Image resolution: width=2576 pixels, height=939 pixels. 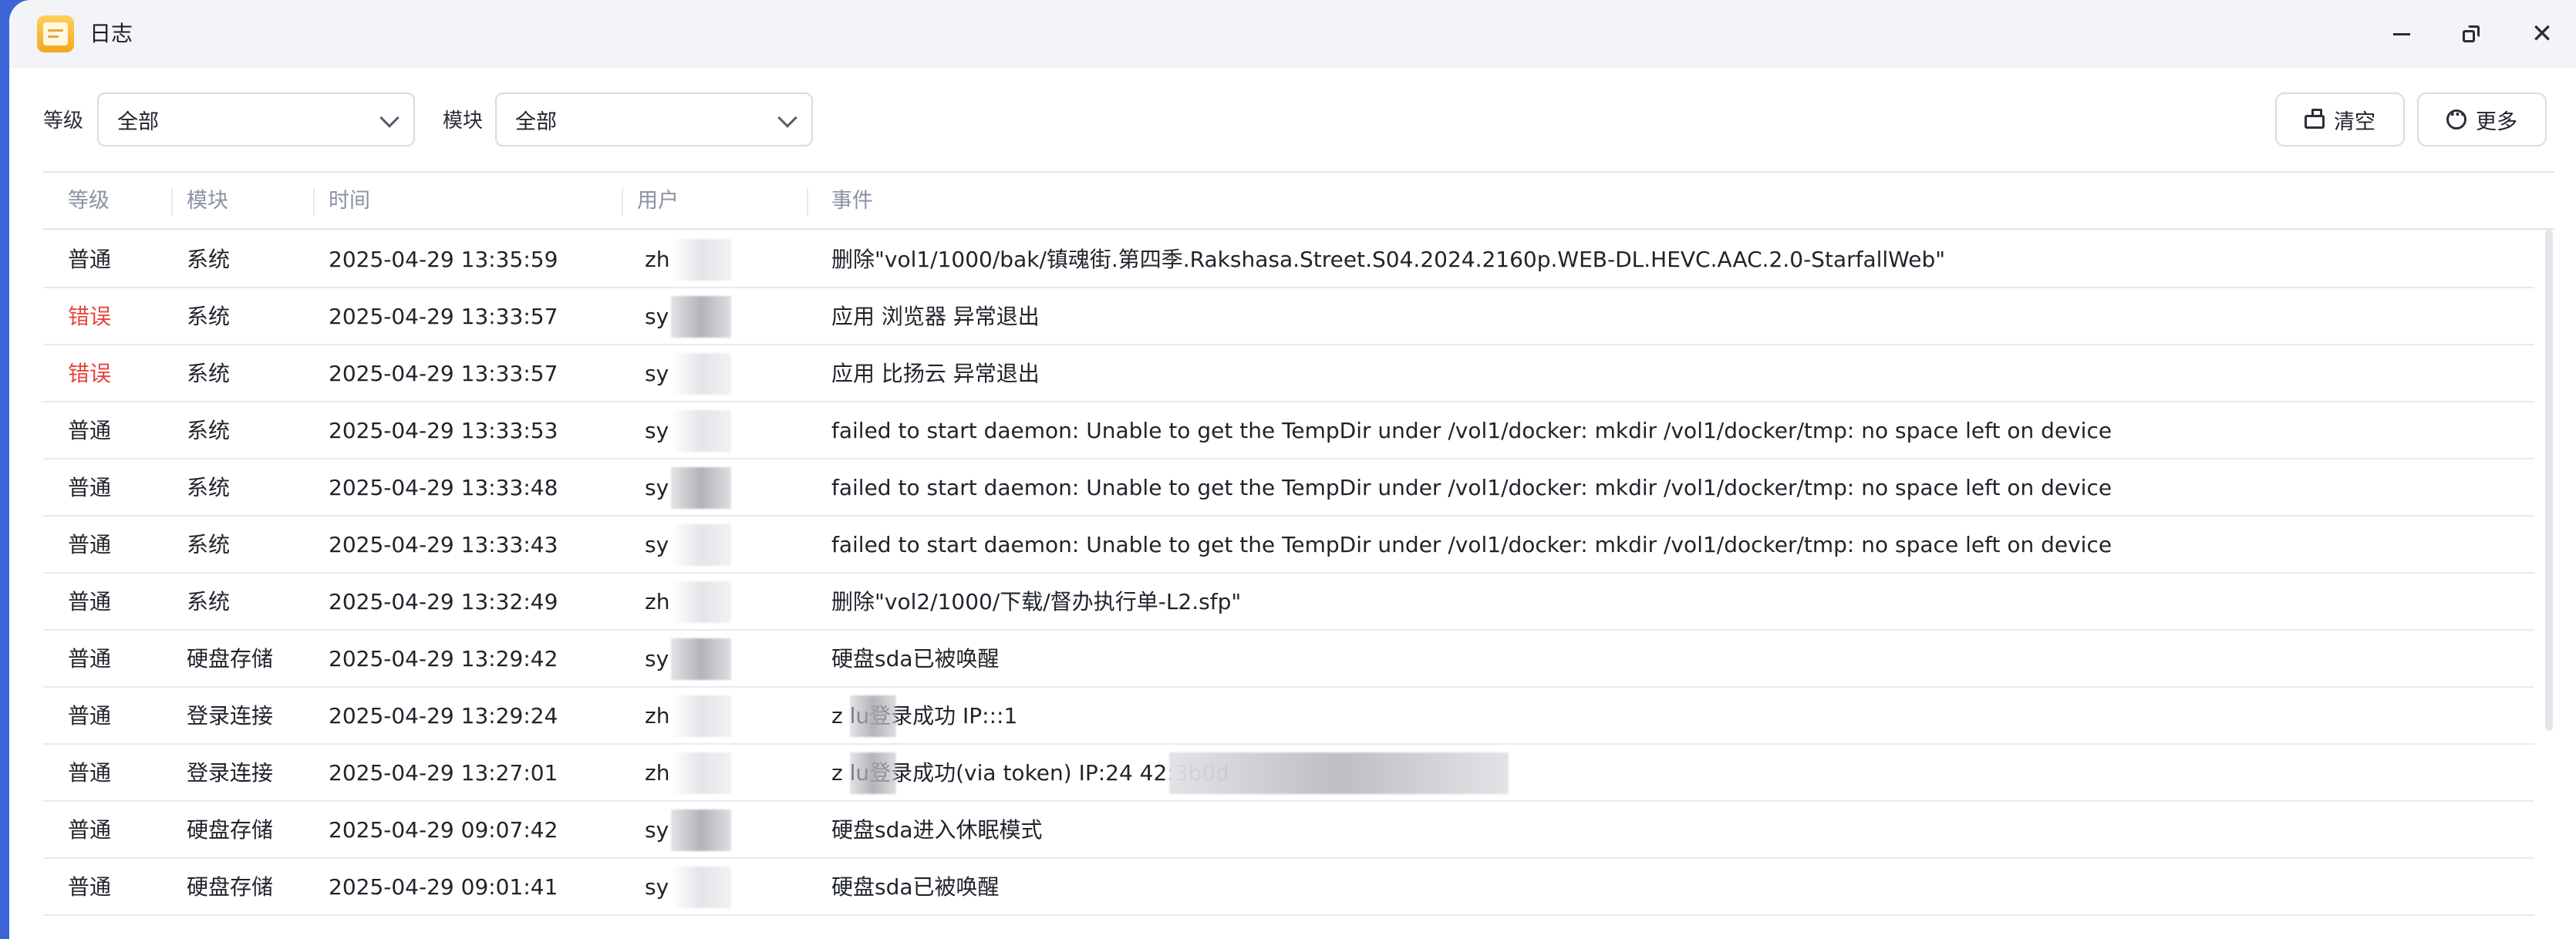 I want to click on time-cell: 2025-04-29 13:32:49, so click(x=443, y=601).